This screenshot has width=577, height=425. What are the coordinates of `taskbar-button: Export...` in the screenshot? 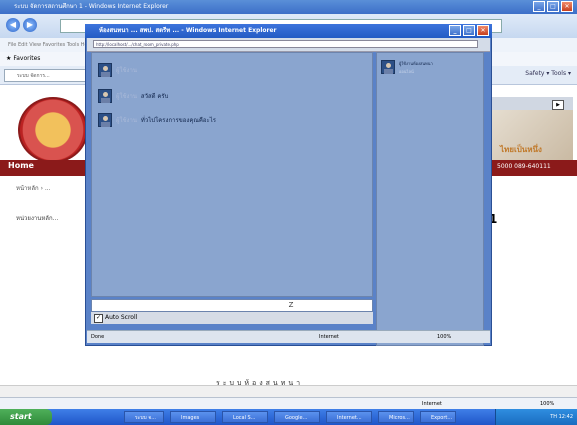 It's located at (438, 417).